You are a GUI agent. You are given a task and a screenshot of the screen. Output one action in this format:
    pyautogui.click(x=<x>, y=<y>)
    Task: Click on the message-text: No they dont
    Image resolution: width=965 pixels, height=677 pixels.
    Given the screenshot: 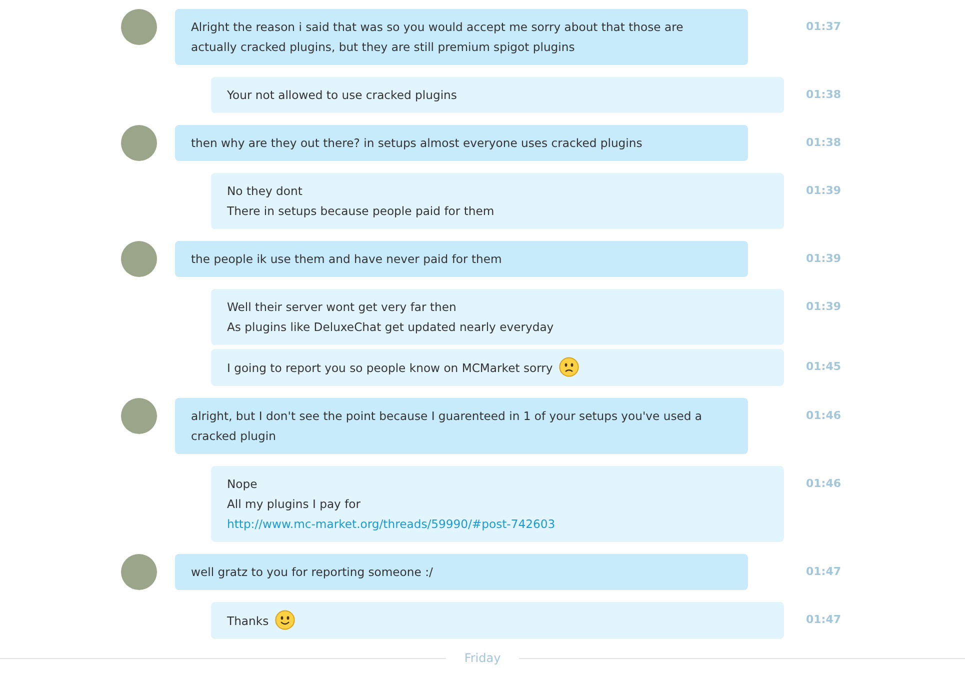 What is the action you would take?
    pyautogui.click(x=265, y=191)
    